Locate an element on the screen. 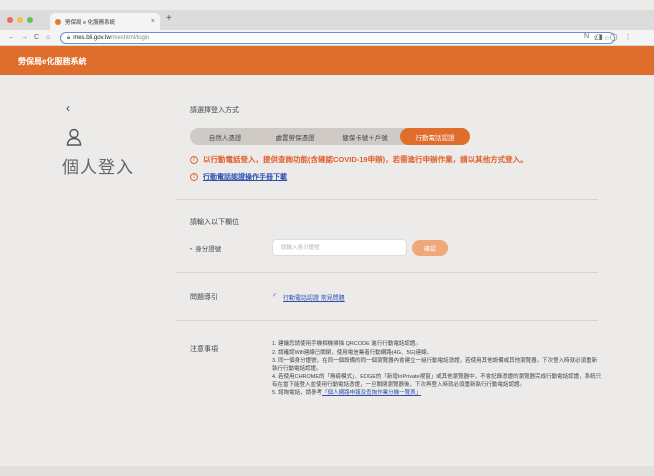  manual-download: ! 行動電話認證操作手冊下載 is located at coordinates (238, 177).